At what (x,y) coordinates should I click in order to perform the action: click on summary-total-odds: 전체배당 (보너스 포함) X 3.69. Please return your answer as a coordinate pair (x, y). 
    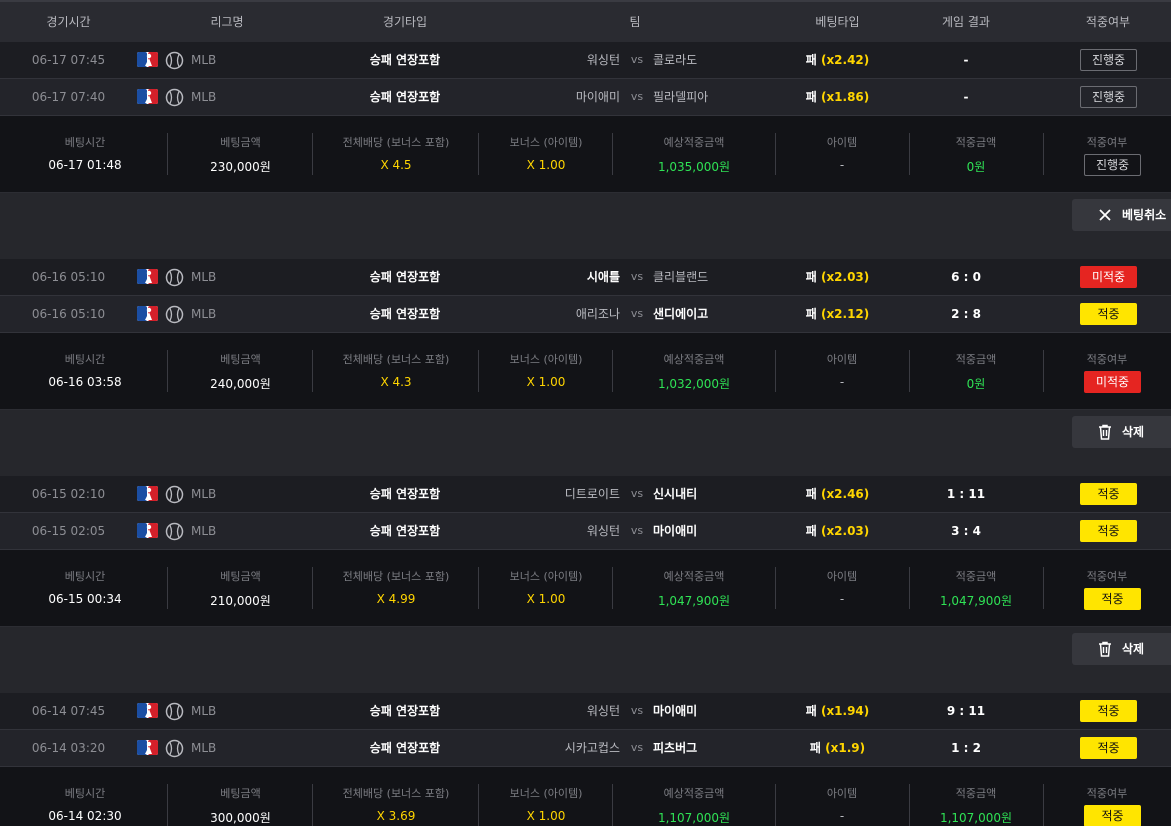
    Looking at the image, I should click on (396, 796).